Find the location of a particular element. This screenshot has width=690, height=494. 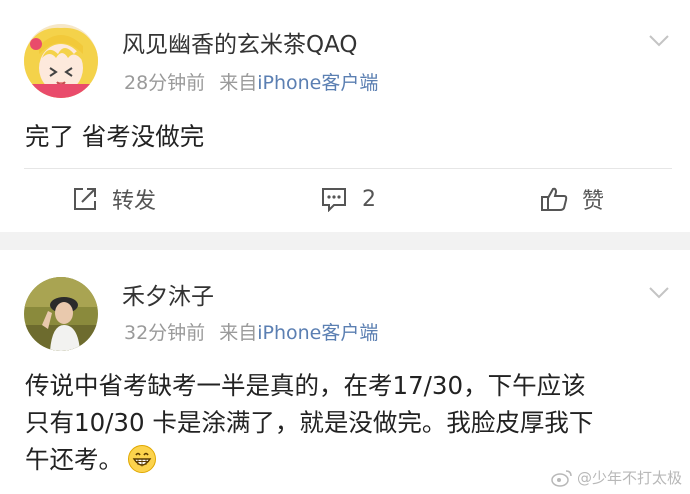

repost-label: 转发 is located at coordinates (134, 201).